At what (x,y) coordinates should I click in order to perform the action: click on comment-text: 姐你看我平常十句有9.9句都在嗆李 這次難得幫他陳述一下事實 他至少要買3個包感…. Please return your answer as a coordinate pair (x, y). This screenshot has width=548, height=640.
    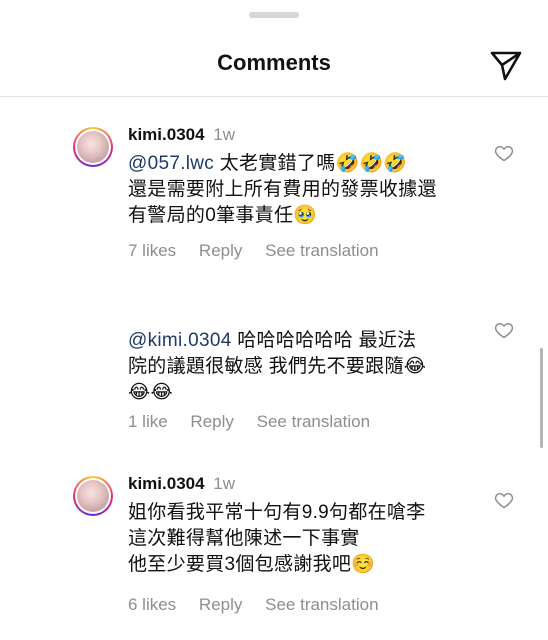
    Looking at the image, I should click on (300, 539).